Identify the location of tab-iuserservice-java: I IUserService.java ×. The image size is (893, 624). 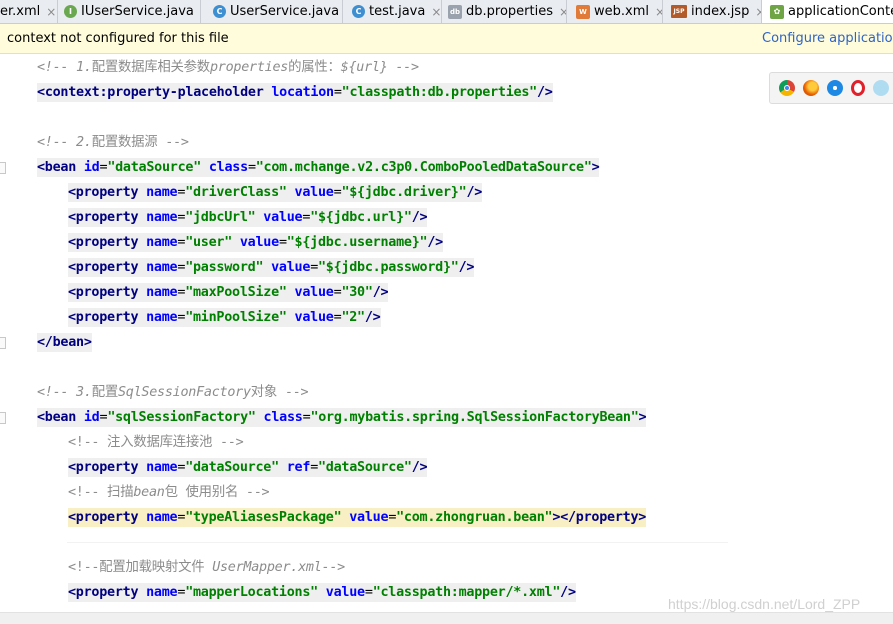
(129, 11).